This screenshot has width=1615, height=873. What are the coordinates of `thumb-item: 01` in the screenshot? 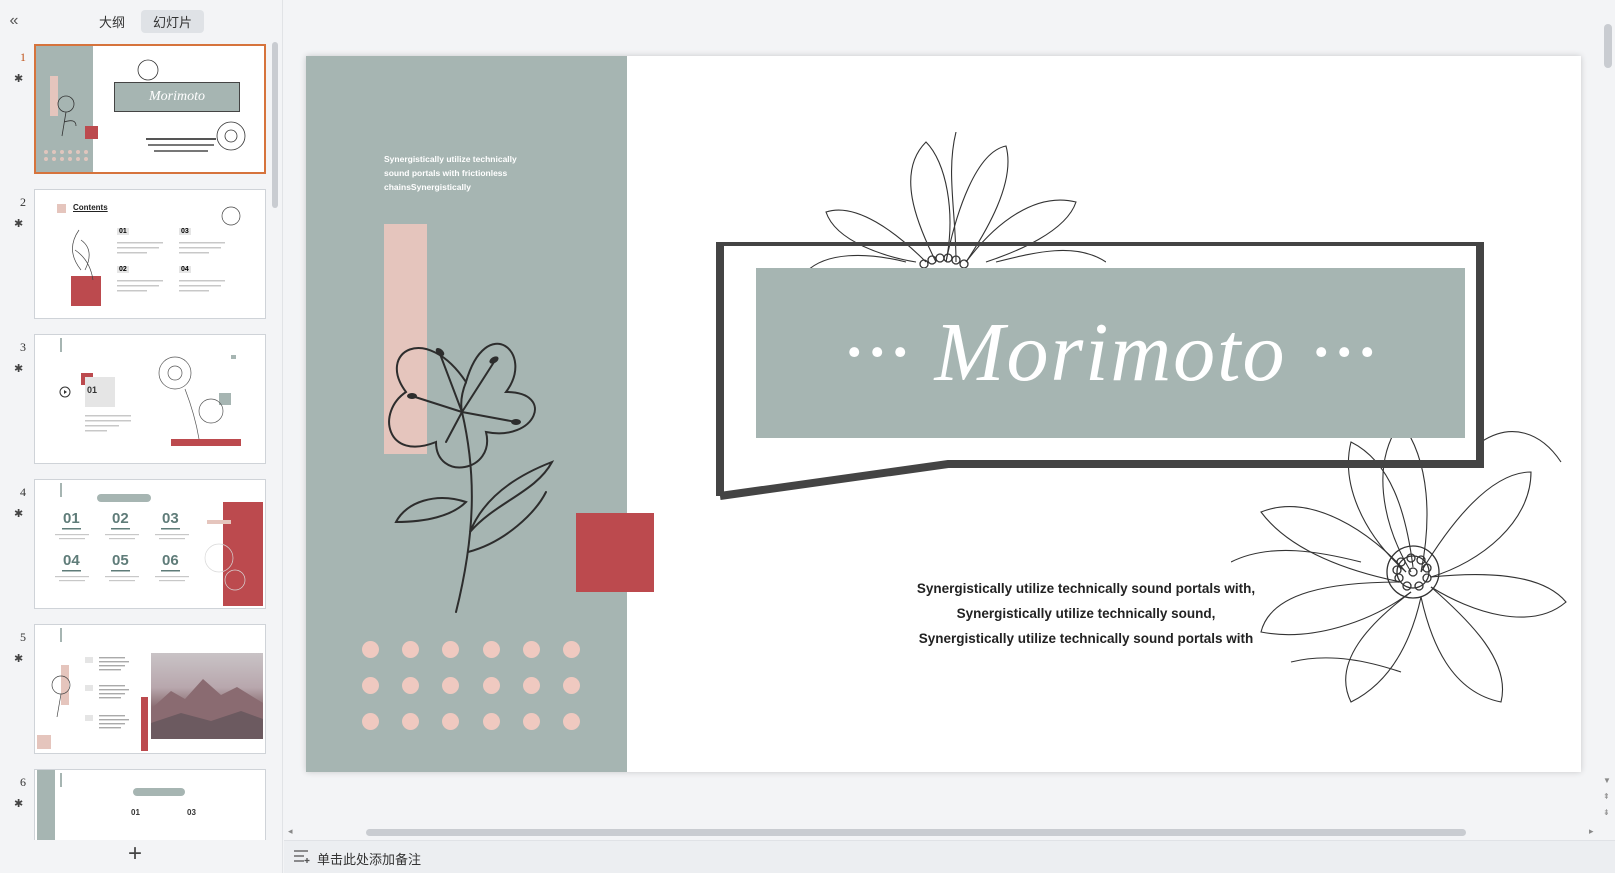 It's located at (135, 812).